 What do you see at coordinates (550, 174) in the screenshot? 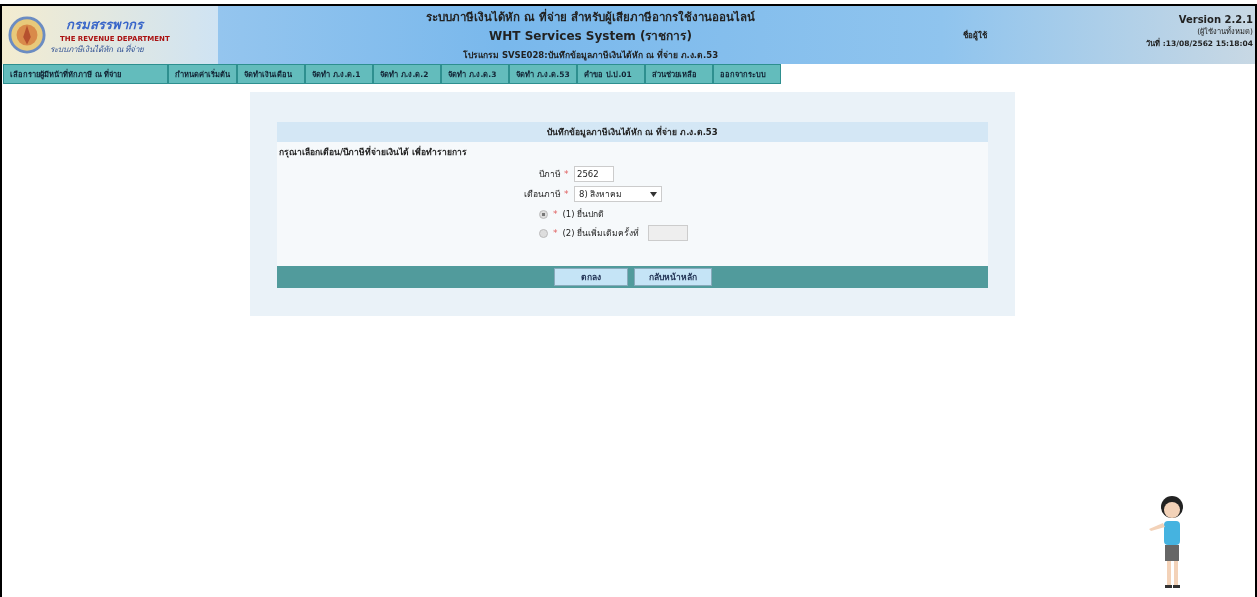
I see `field-label: ปีภาษี` at bounding box center [550, 174].